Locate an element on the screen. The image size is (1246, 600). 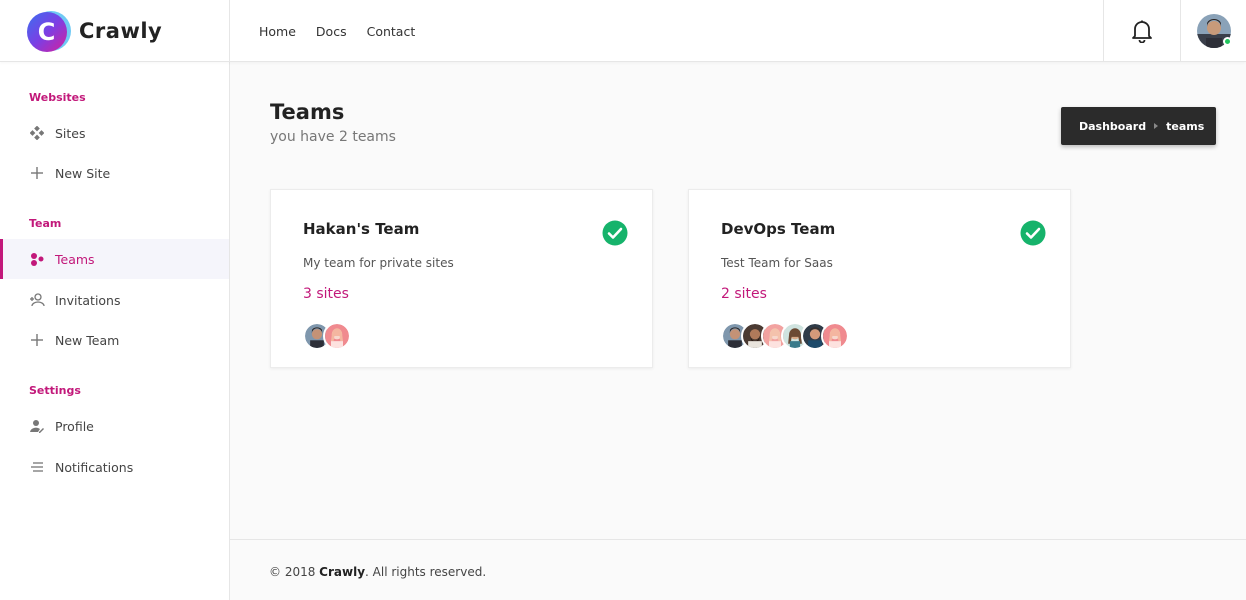
team-card: DevOps Team Test Team for Saas 2 sites is located at coordinates (879, 278).